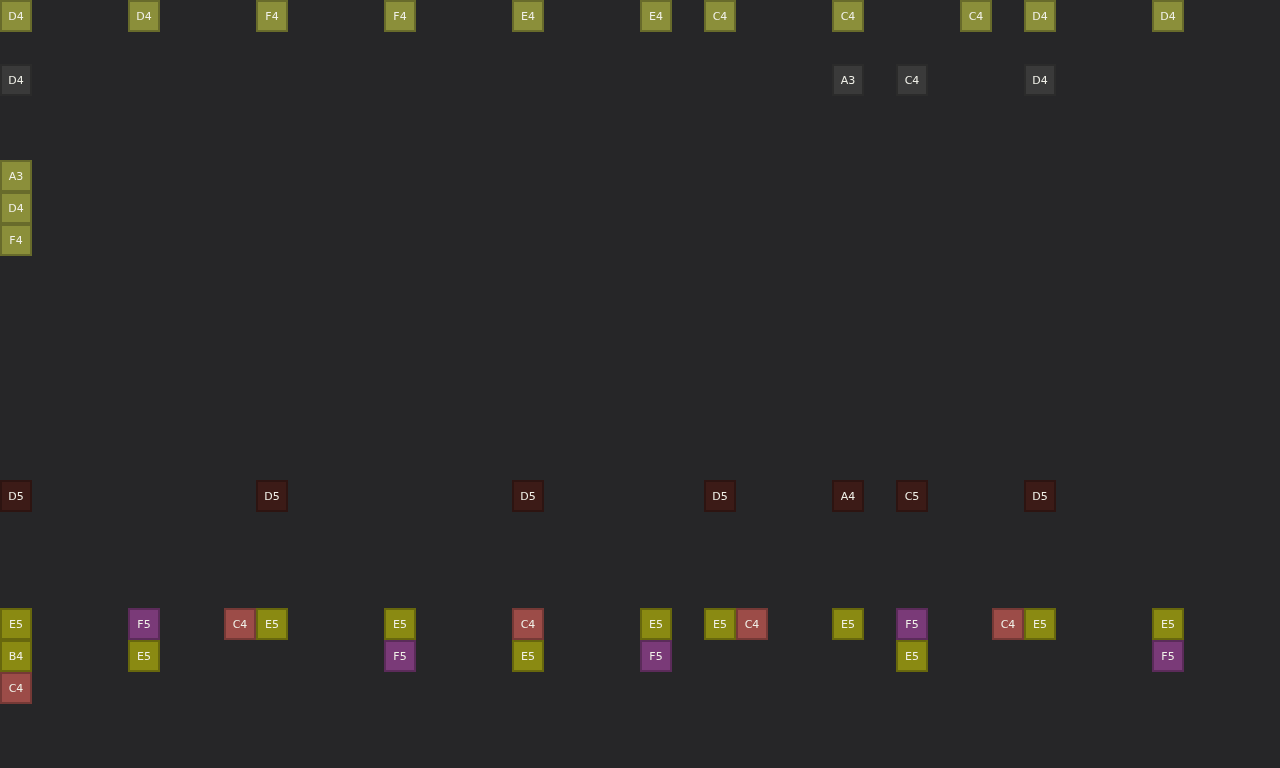 This screenshot has height=768, width=1280. Describe the element at coordinates (16, 656) in the screenshot. I see `note-block: B4` at that location.